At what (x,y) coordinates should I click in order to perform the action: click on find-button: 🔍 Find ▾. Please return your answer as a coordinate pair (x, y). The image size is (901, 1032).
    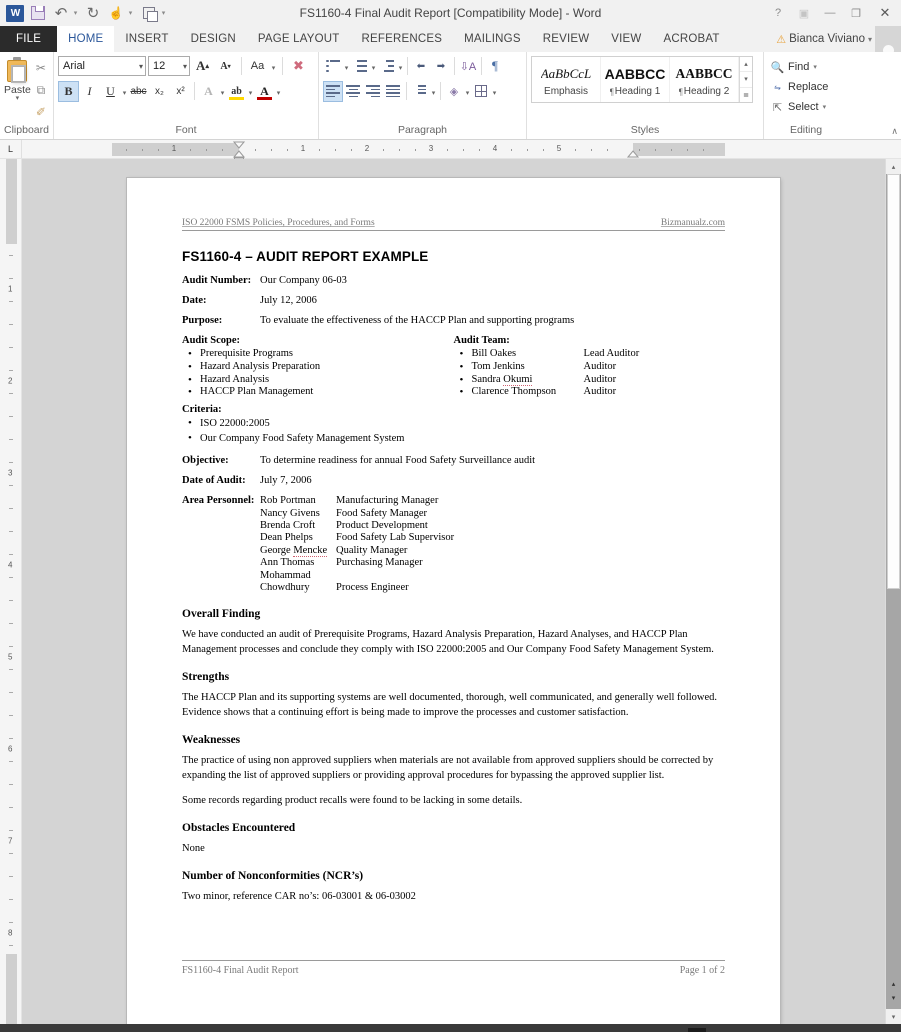
    Looking at the image, I should click on (792, 67).